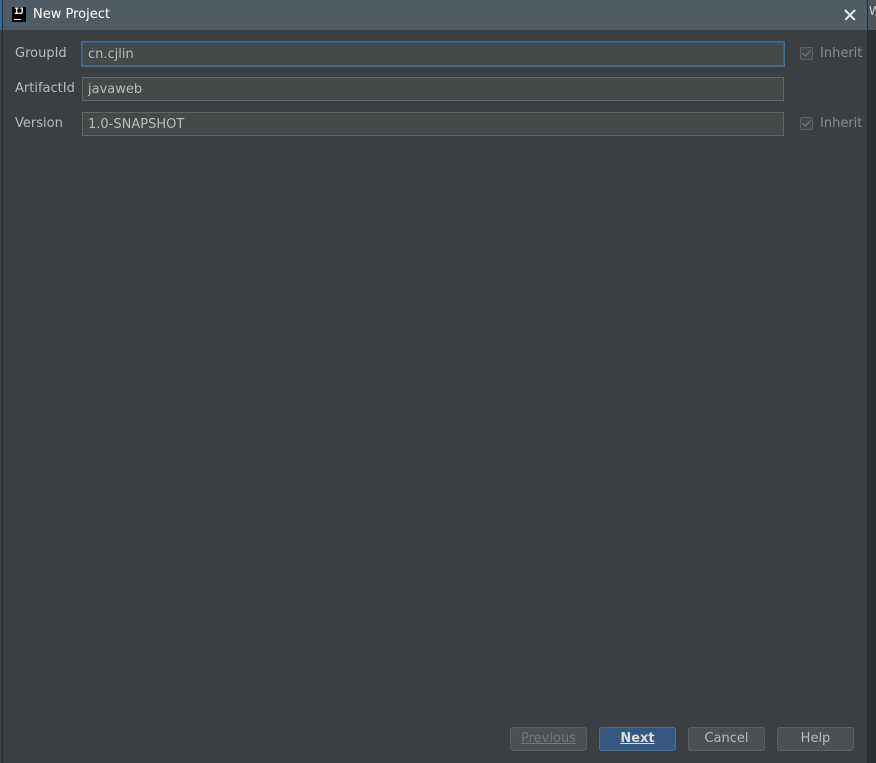  I want to click on next-button-label: Next, so click(637, 738).